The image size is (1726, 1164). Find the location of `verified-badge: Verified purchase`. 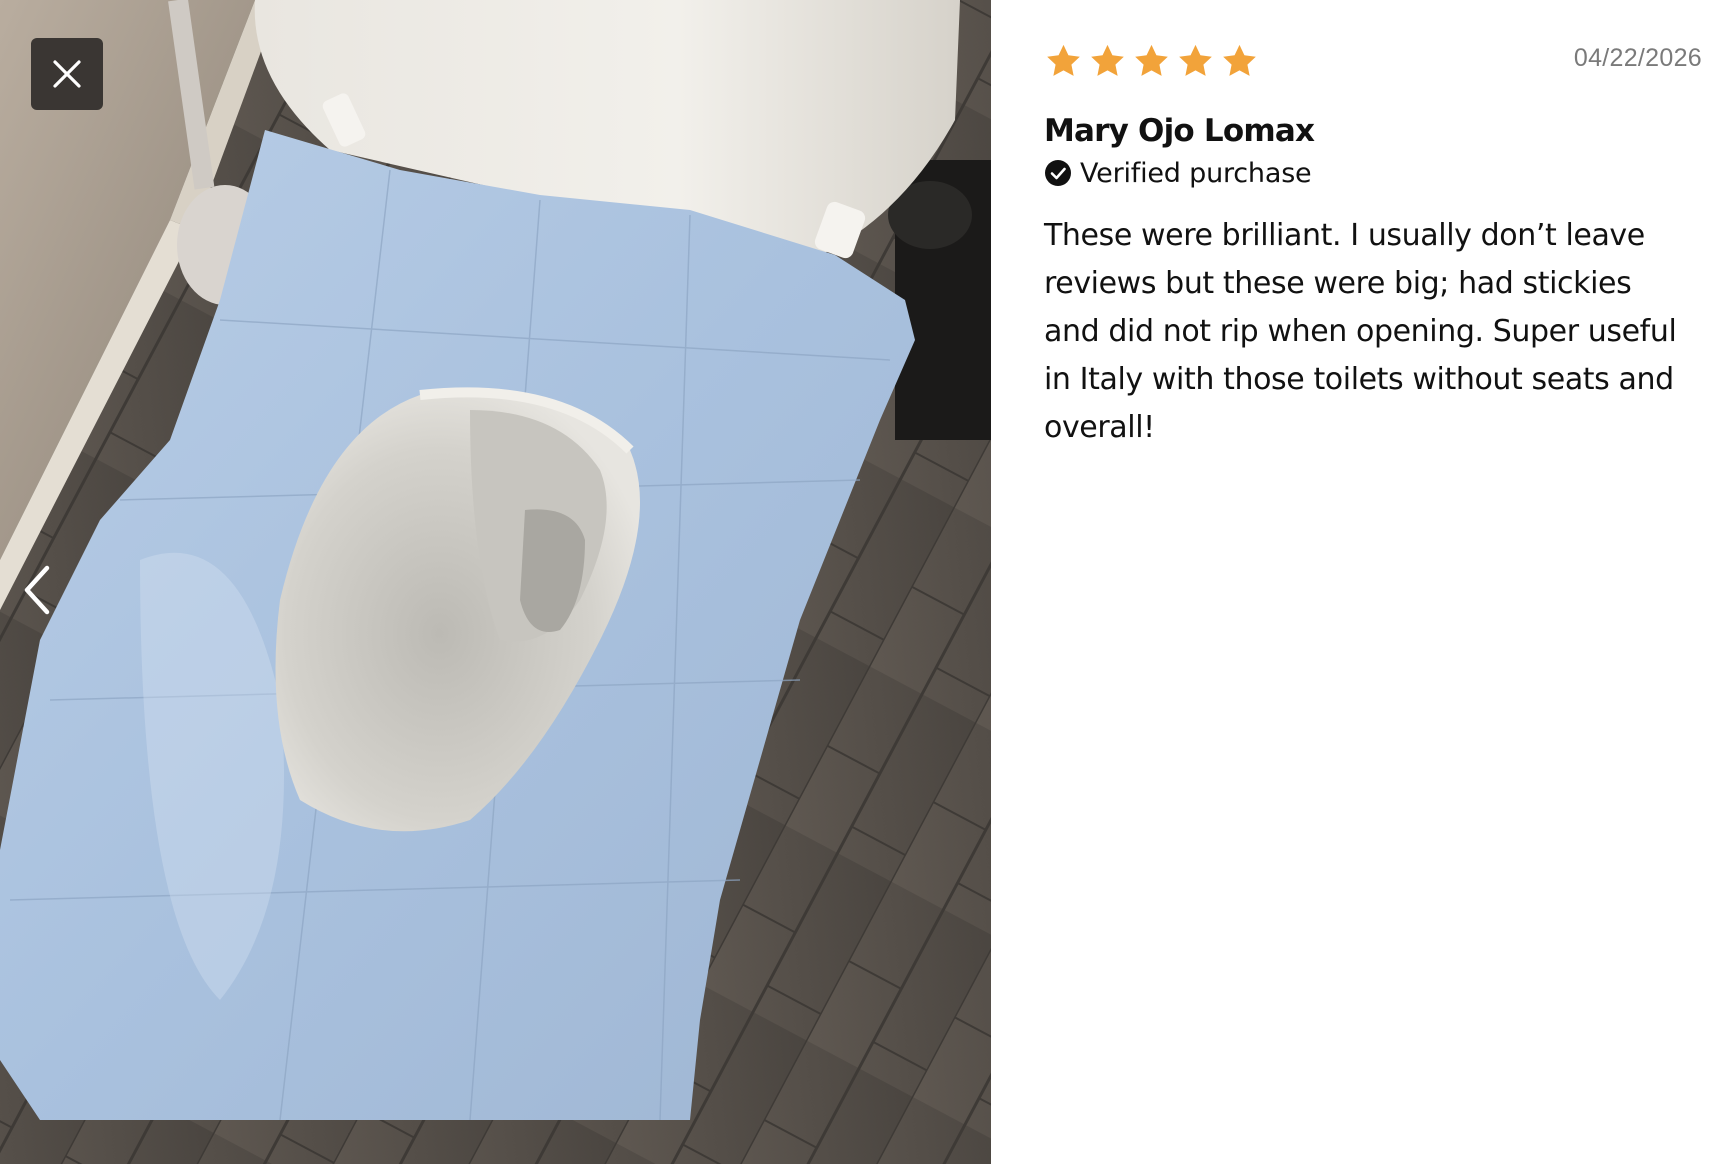

verified-badge: Verified purchase is located at coordinates (1373, 173).